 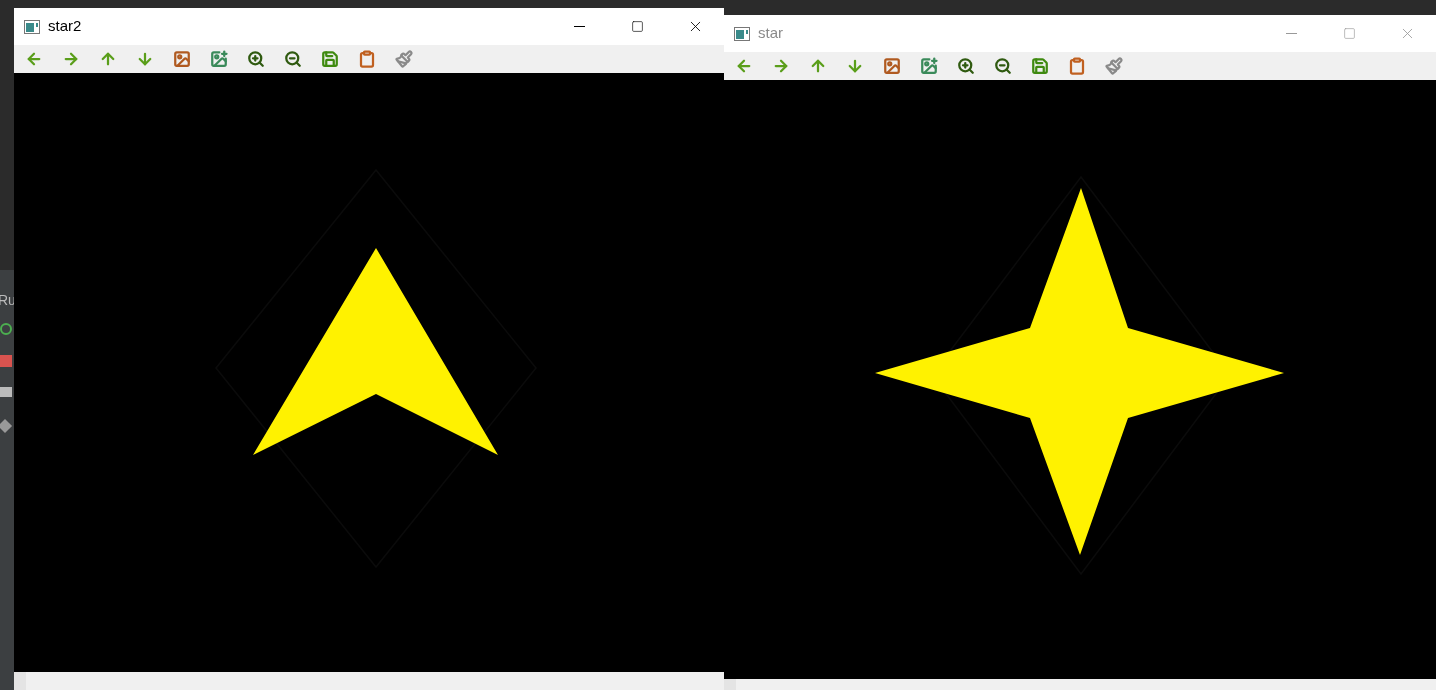 I want to click on window-title: star2, so click(x=65, y=26).